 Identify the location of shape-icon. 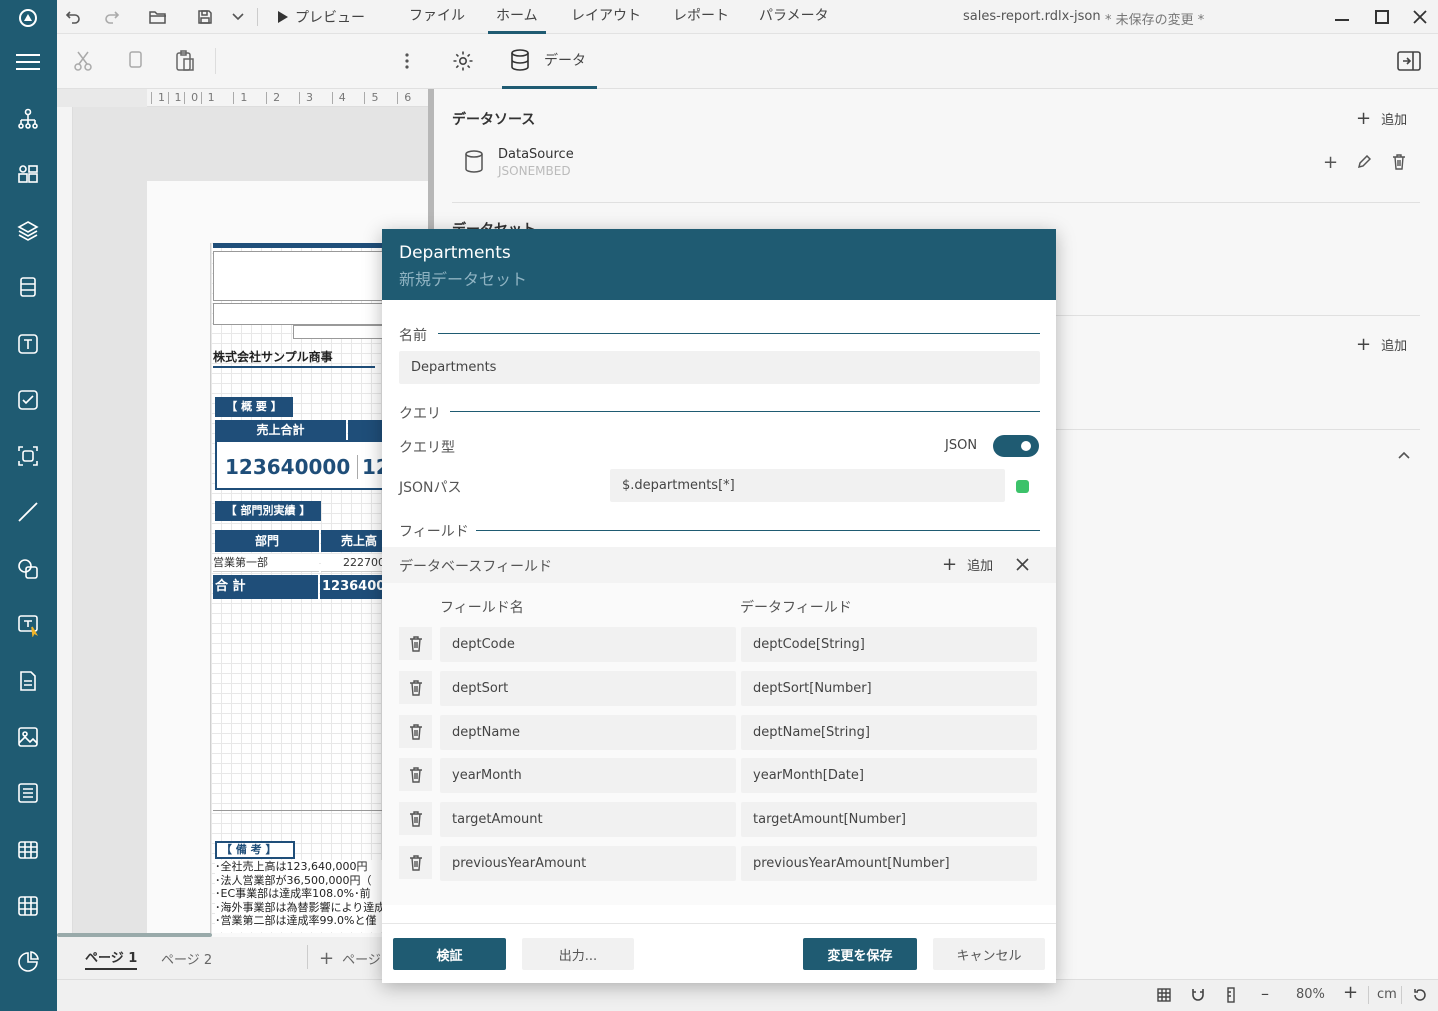
(28, 569).